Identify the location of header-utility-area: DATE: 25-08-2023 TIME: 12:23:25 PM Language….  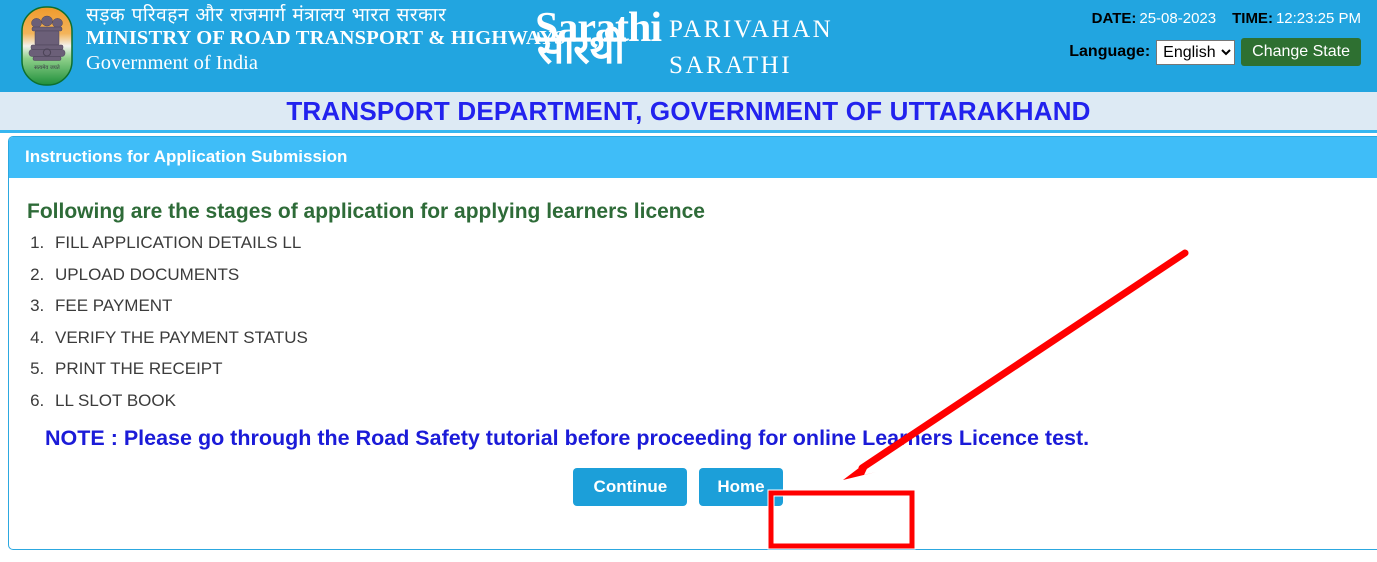
(1215, 38).